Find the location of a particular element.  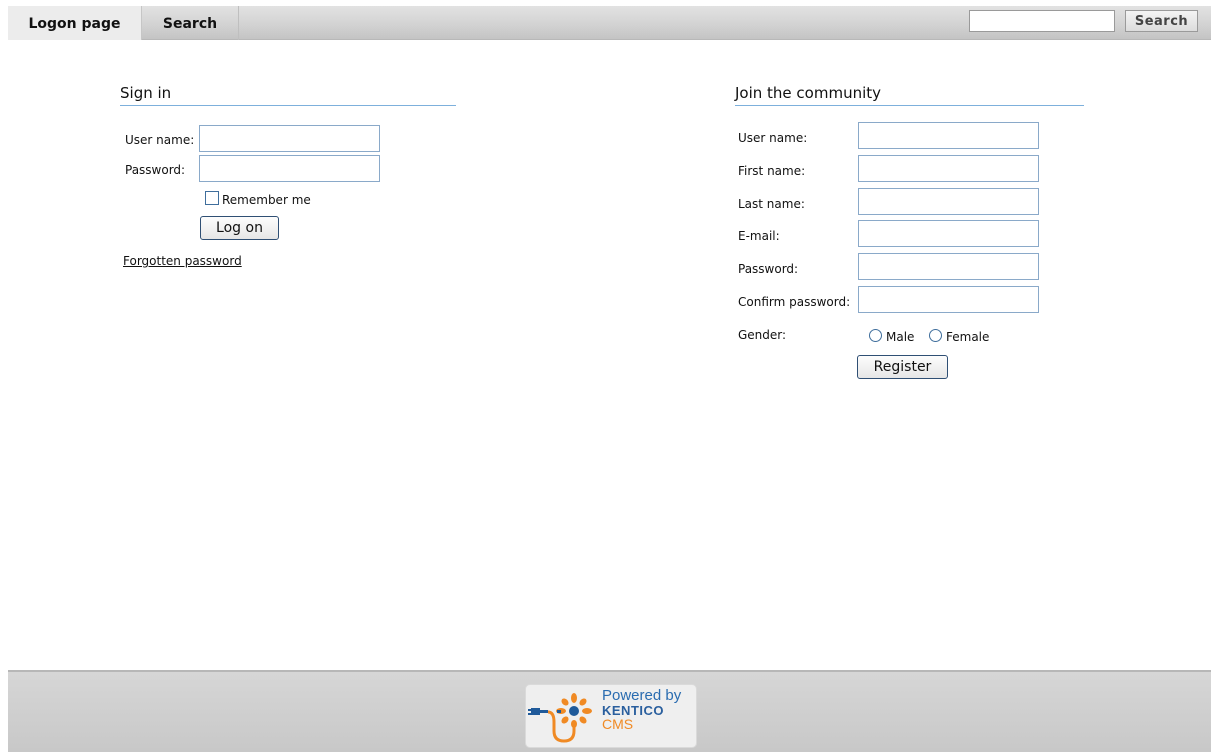

gender-female-label: Female is located at coordinates (968, 337).